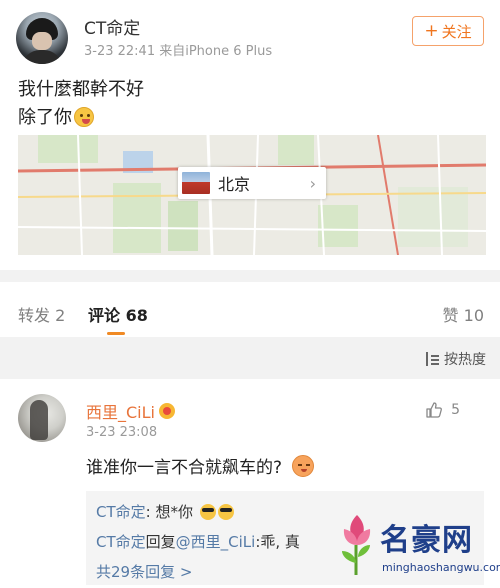 The image size is (500, 588). I want to click on more-replies-link: 共29条回复 >, so click(144, 571).